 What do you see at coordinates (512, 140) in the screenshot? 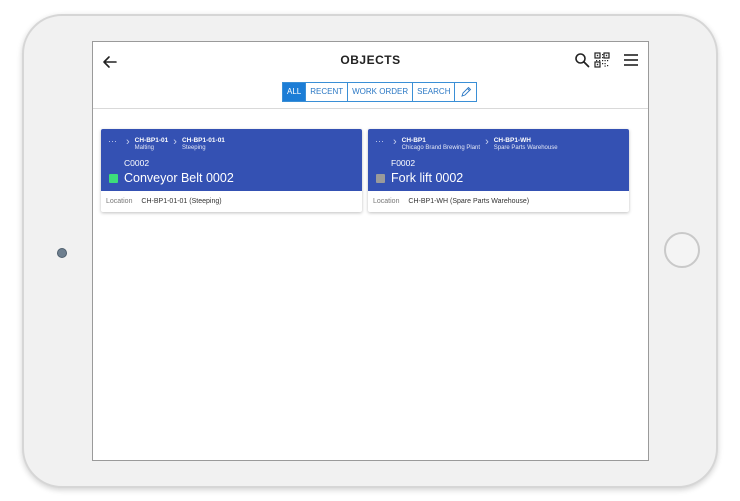
I see `breadcrumb-code: CH-BP1-WH` at bounding box center [512, 140].